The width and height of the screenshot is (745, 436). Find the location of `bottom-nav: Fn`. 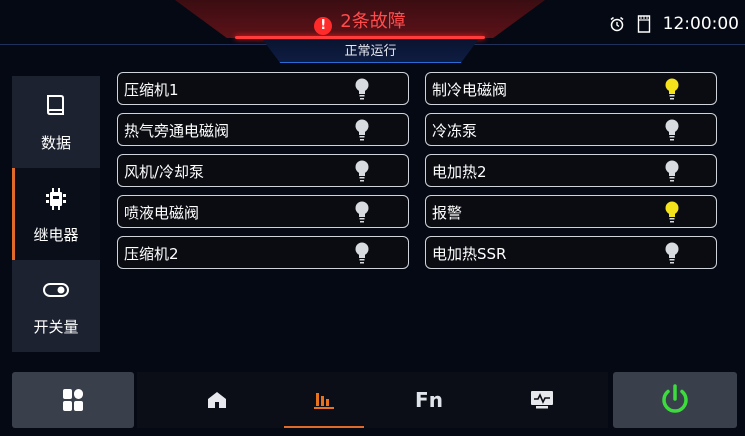

bottom-nav: Fn is located at coordinates (372, 400).